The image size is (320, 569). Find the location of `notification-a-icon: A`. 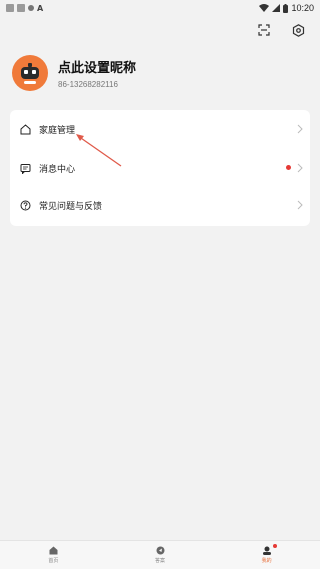

notification-a-icon: A is located at coordinates (40, 8).